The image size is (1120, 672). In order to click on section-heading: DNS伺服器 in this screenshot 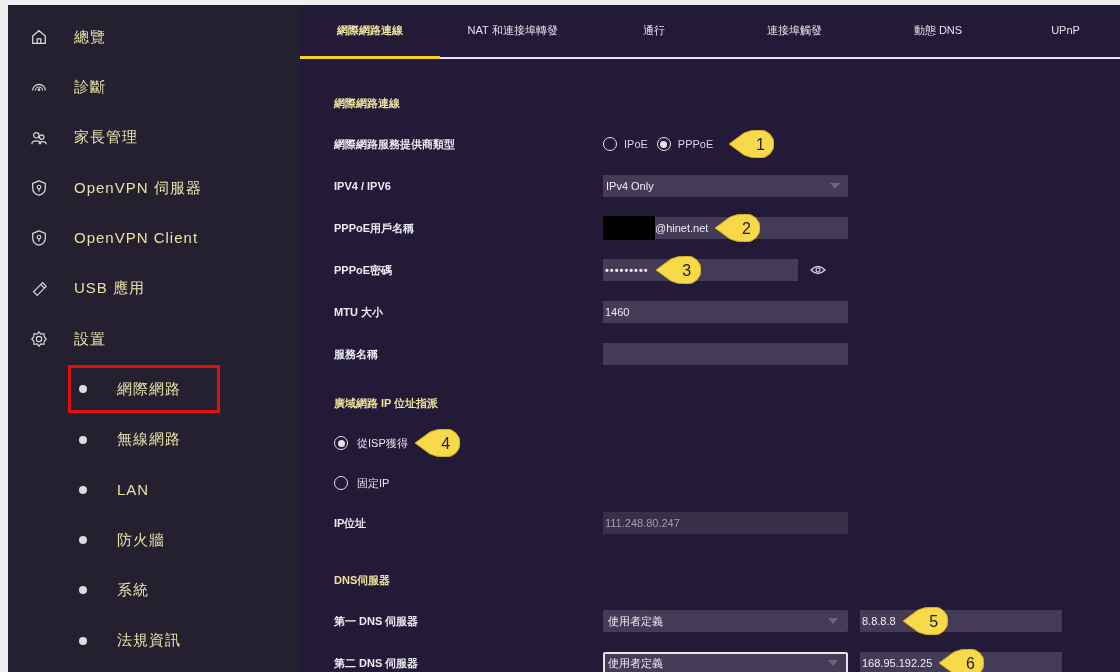, I will do `click(362, 580)`.